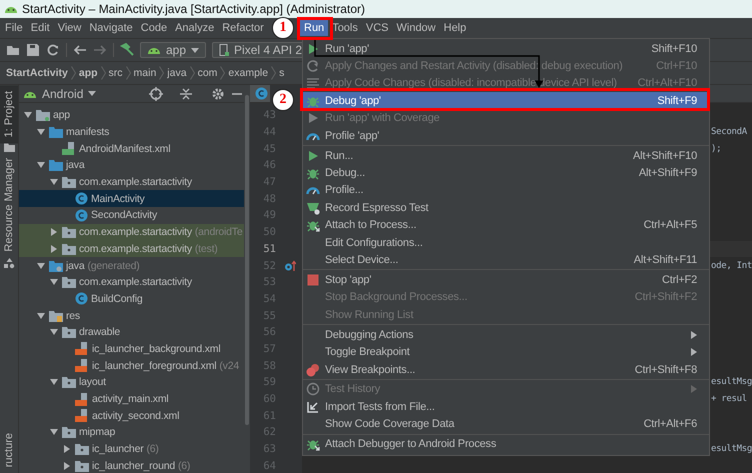  I want to click on settings-icon, so click(218, 93).